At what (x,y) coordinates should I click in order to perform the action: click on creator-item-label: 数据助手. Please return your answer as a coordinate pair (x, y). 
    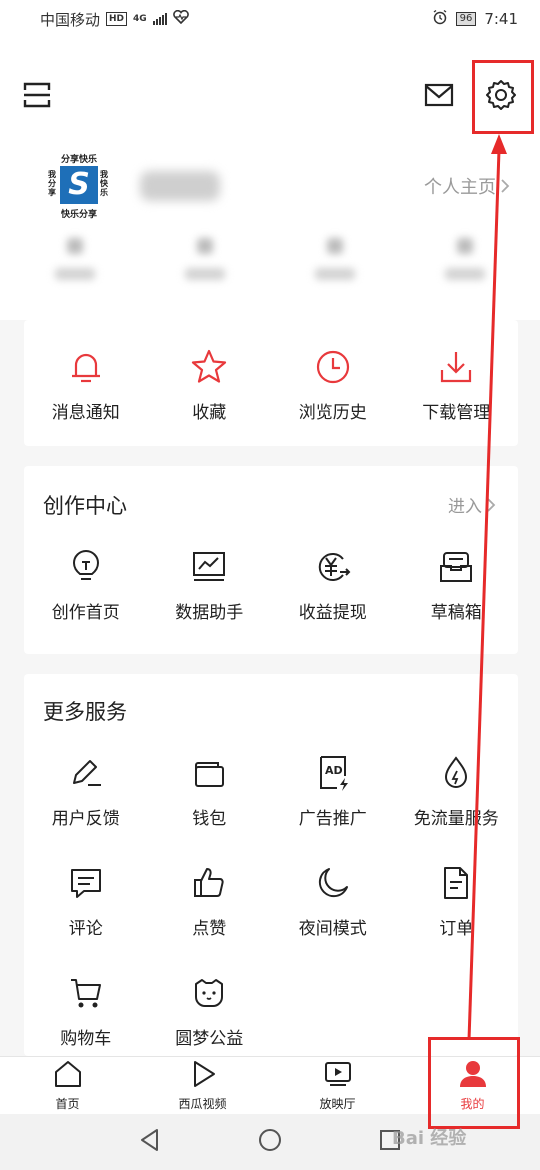
    Looking at the image, I should click on (209, 613).